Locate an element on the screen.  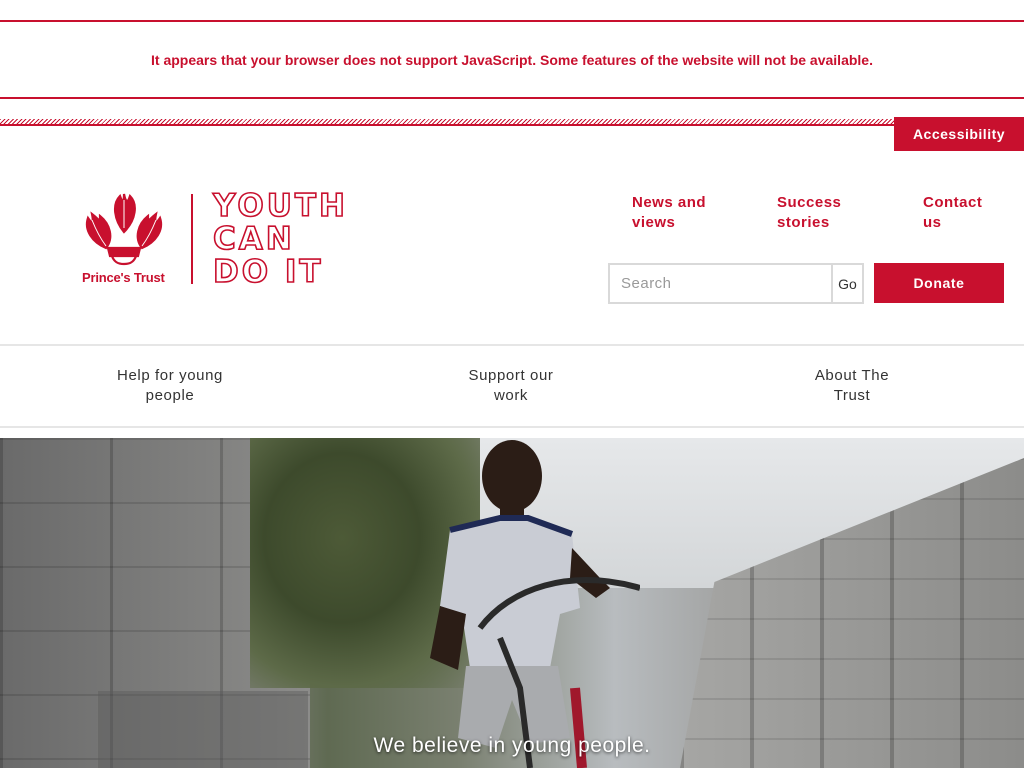
decorative-stripe is located at coordinates (447, 122).